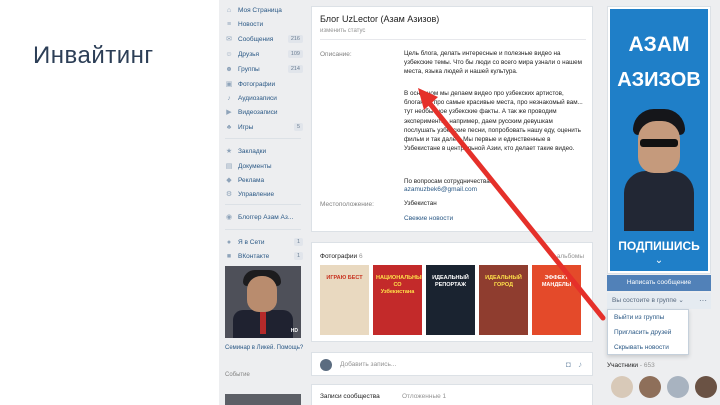 The width and height of the screenshot is (720, 405). What do you see at coordinates (623, 365) in the screenshot?
I see `members-label: Участники` at bounding box center [623, 365].